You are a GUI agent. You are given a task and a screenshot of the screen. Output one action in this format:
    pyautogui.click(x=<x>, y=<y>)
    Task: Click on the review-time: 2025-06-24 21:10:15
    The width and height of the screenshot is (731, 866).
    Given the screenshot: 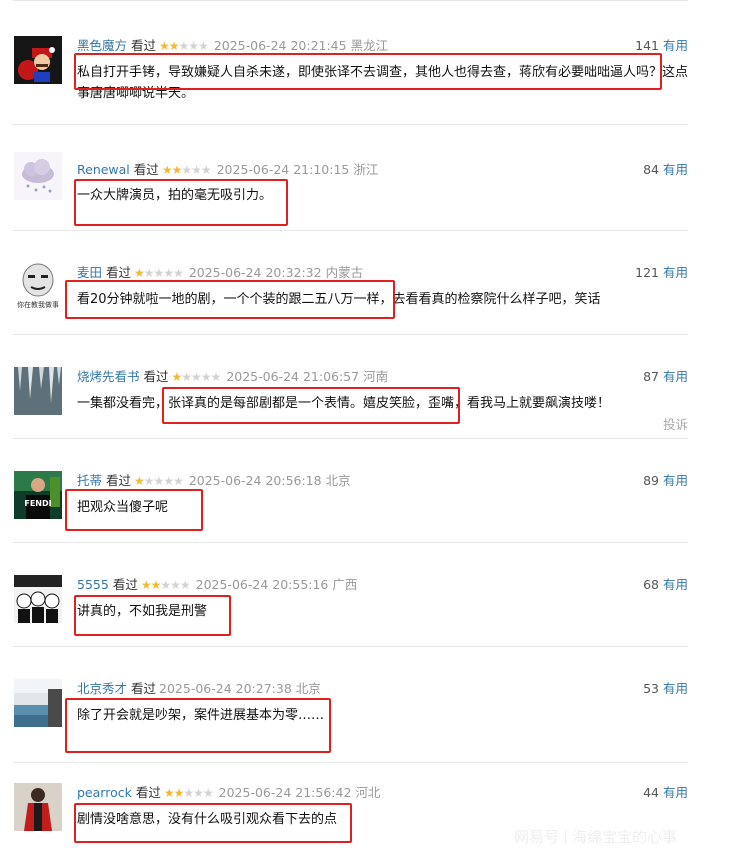 What is the action you would take?
    pyautogui.click(x=283, y=169)
    